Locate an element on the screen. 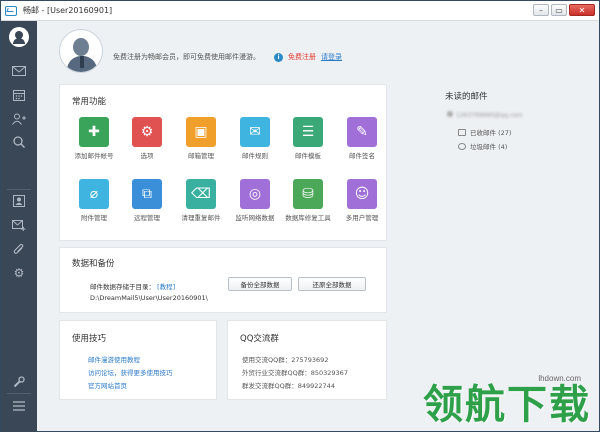 Image resolution: width=600 pixels, height=432 pixels. qq-group-line: 外贸行业交流群QQ群：850329367 is located at coordinates (295, 373).